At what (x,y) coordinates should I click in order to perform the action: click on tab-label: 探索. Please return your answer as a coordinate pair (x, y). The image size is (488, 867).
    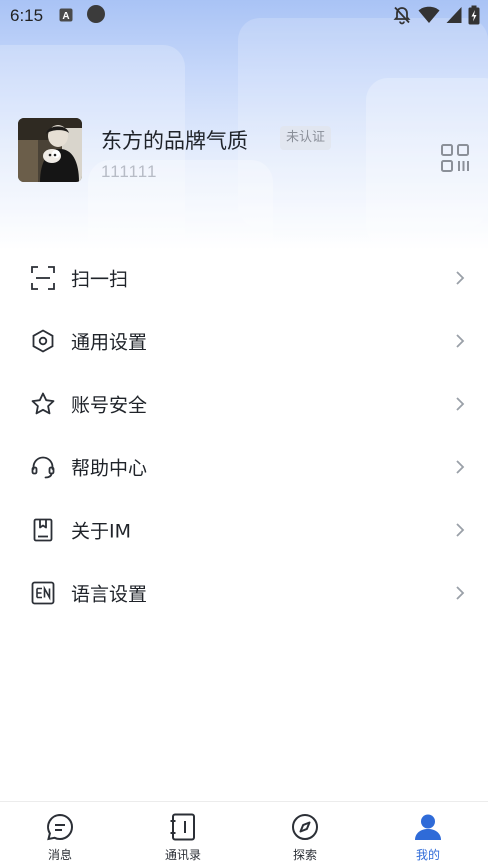
    Looking at the image, I should click on (304, 855).